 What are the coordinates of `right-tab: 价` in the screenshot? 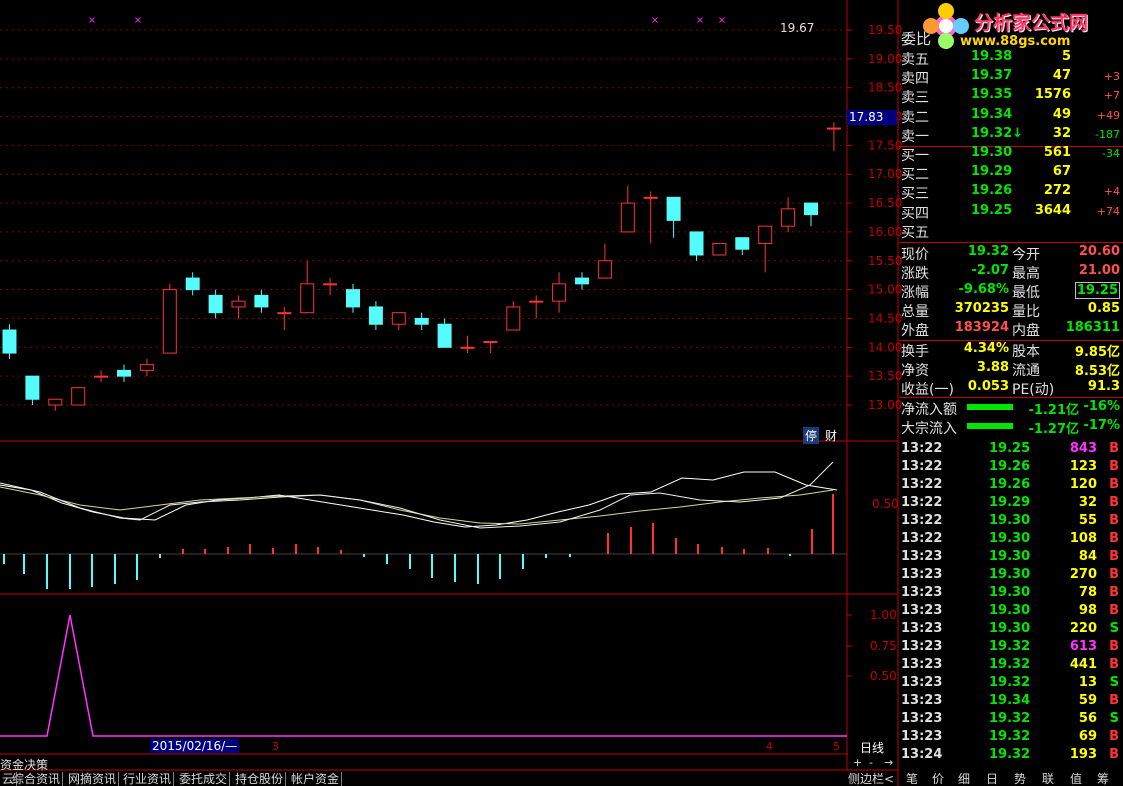 It's located at (938, 779).